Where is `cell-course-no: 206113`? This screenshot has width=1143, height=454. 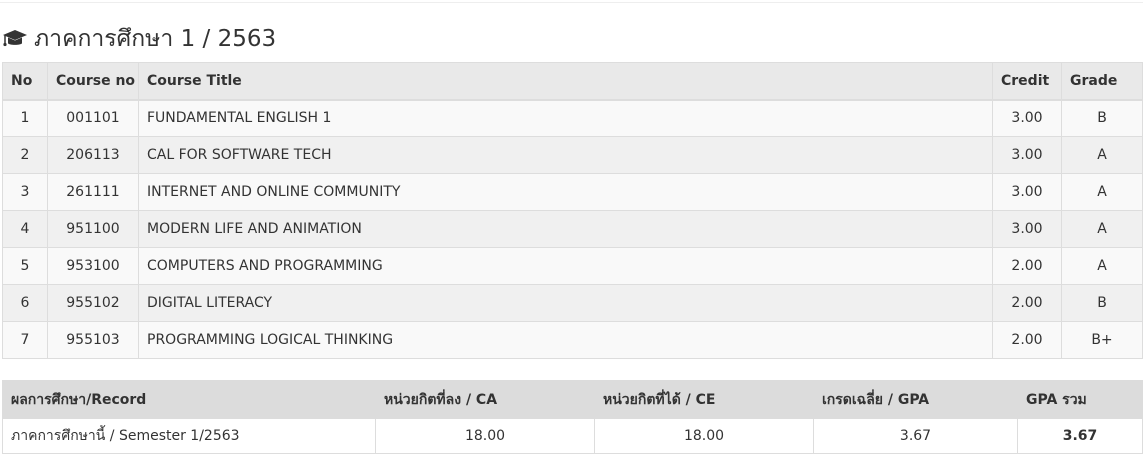
cell-course-no: 206113 is located at coordinates (93, 155).